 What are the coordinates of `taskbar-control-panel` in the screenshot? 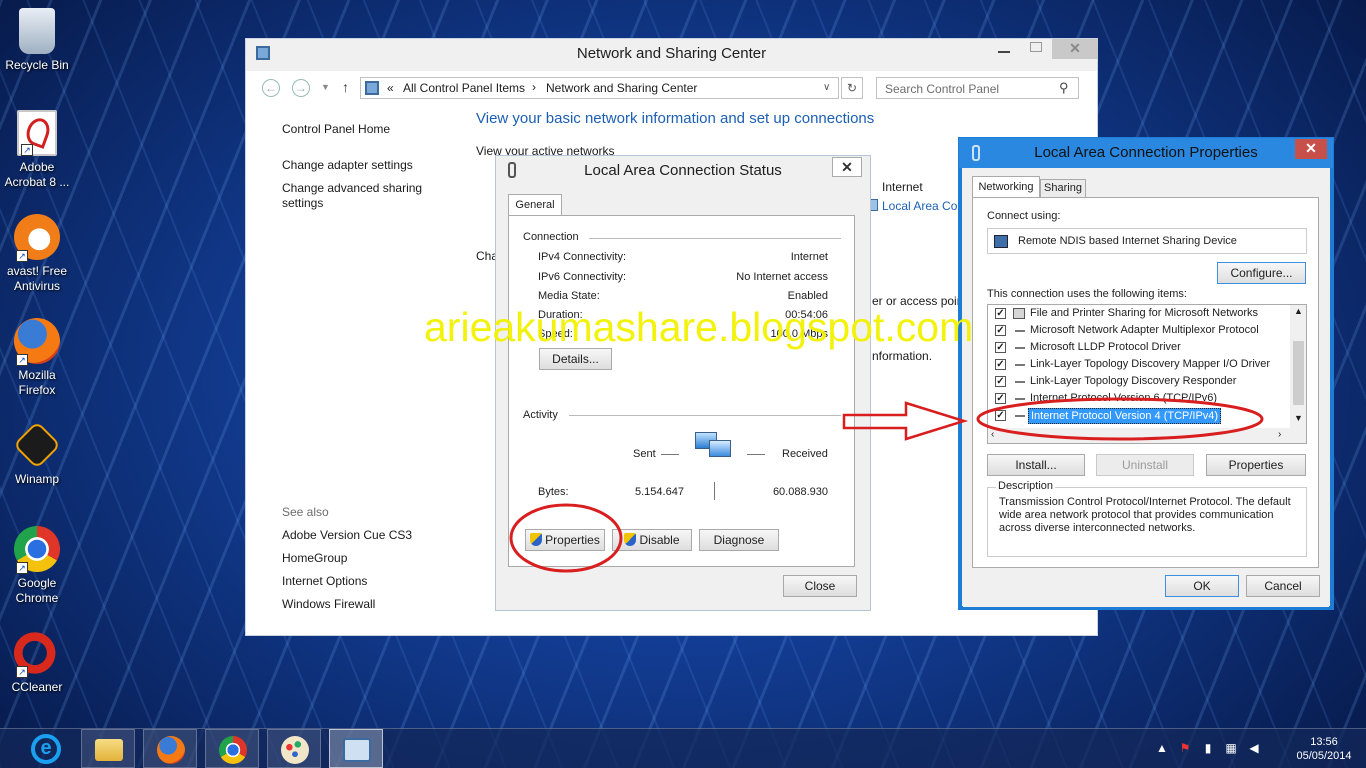 It's located at (356, 748).